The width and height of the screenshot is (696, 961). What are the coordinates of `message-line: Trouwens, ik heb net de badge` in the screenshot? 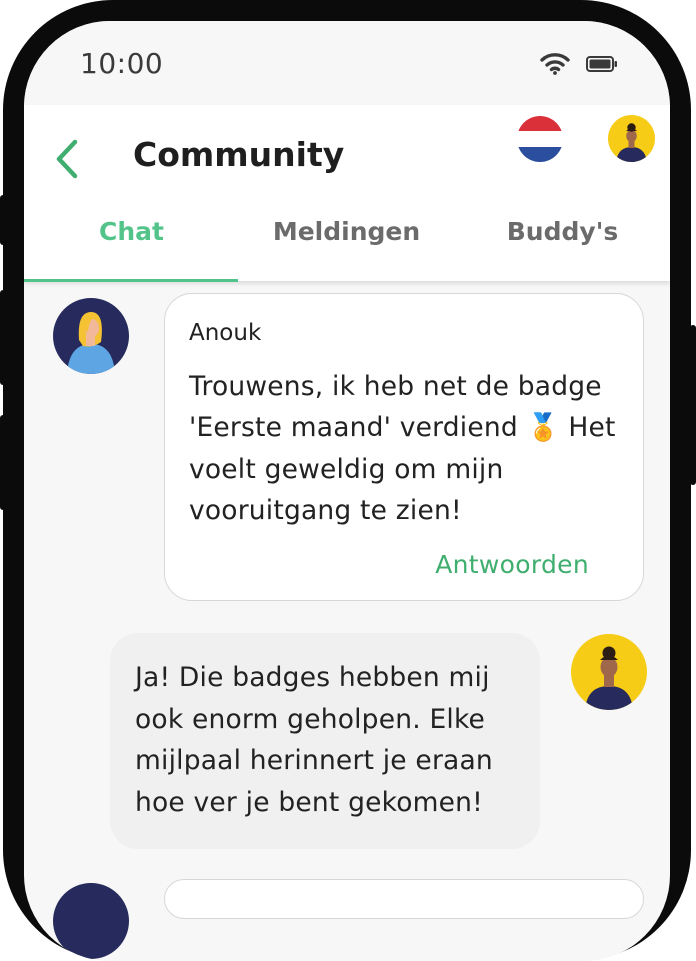 It's located at (395, 386).